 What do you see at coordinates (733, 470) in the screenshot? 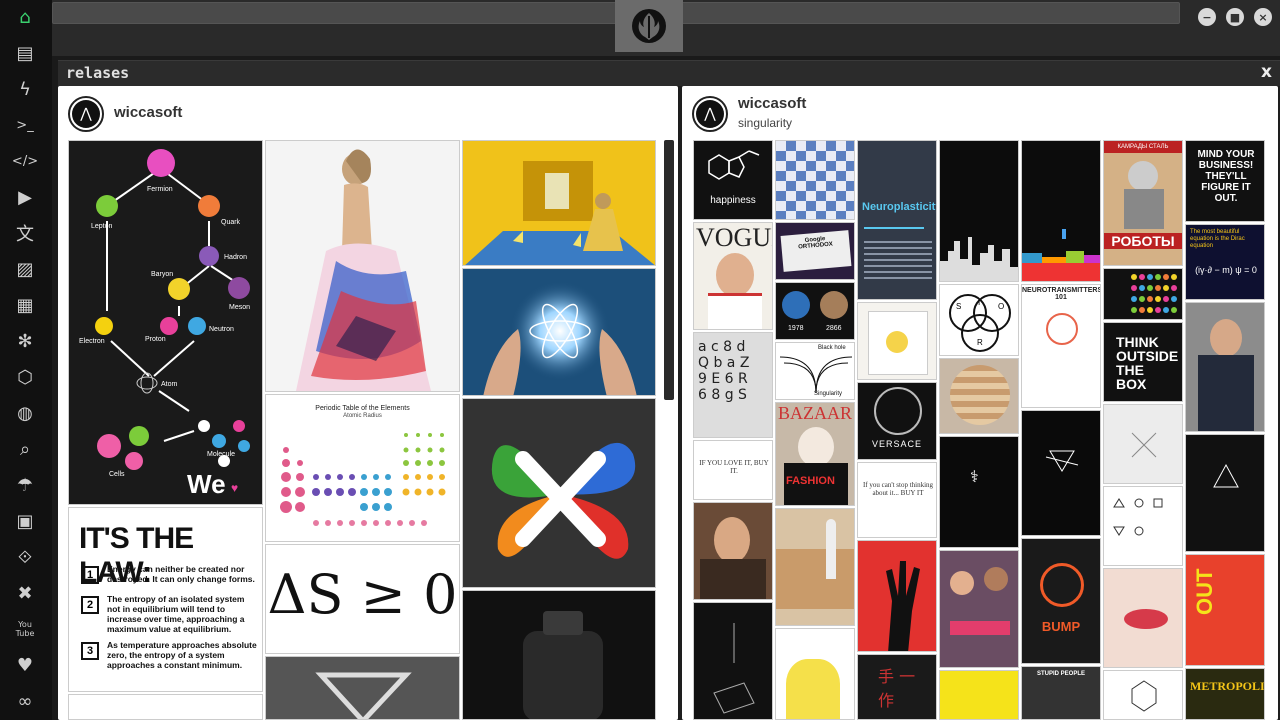
I see `love-it-buy-it-image: IF YOU LOVE IT, BUY IT.` at bounding box center [733, 470].